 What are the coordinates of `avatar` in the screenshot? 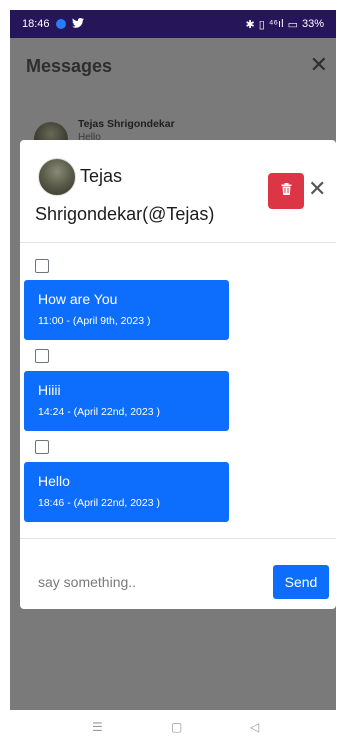 It's located at (57, 177).